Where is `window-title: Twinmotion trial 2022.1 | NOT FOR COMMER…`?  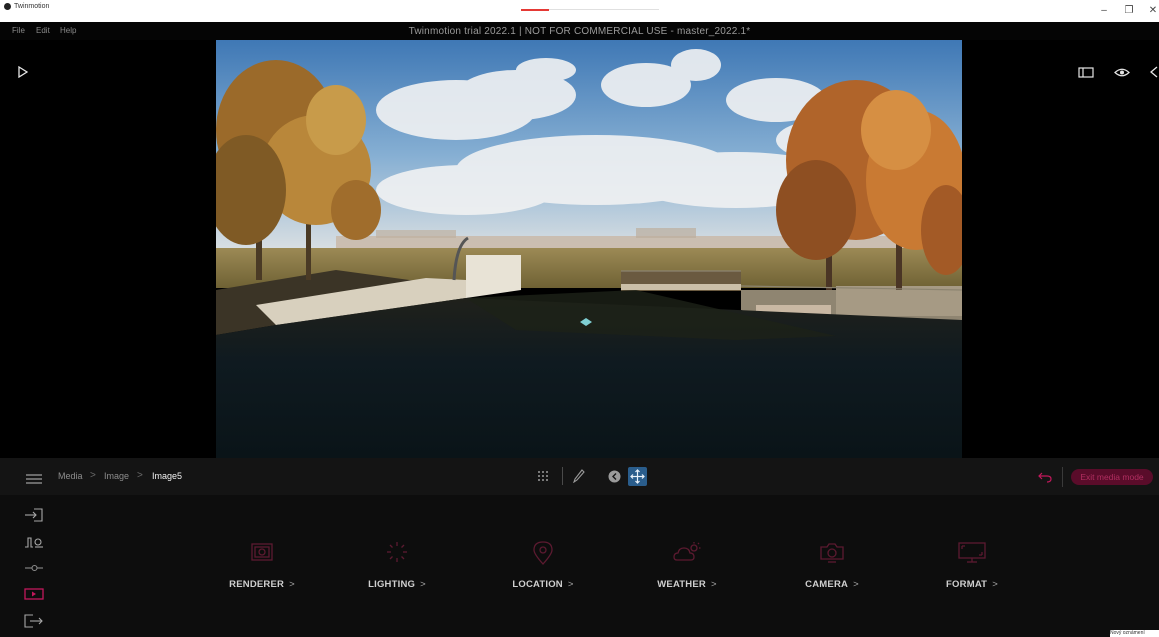
window-title: Twinmotion trial 2022.1 | NOT FOR COMMER… is located at coordinates (579, 31).